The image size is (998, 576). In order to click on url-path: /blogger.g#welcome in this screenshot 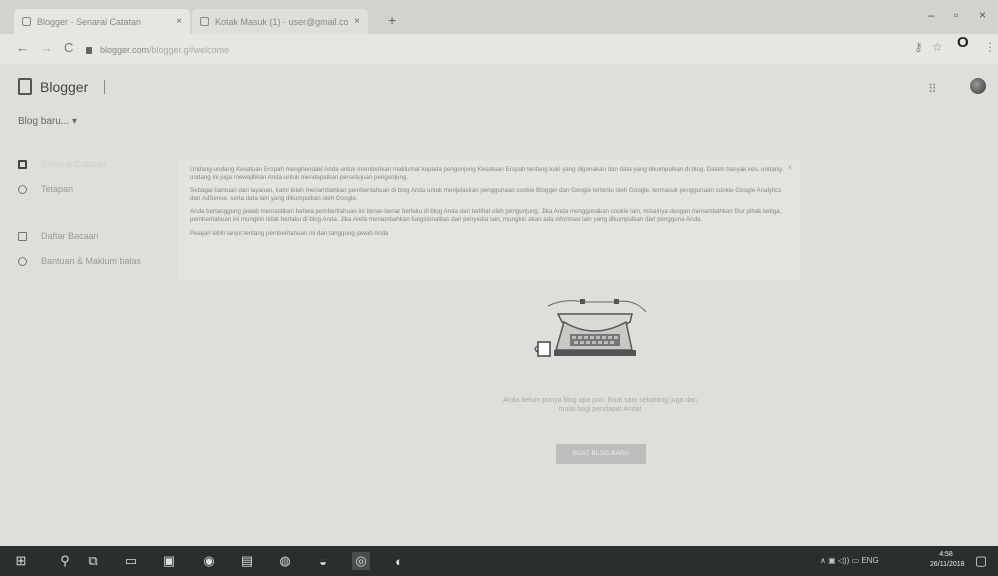, I will do `click(189, 50)`.